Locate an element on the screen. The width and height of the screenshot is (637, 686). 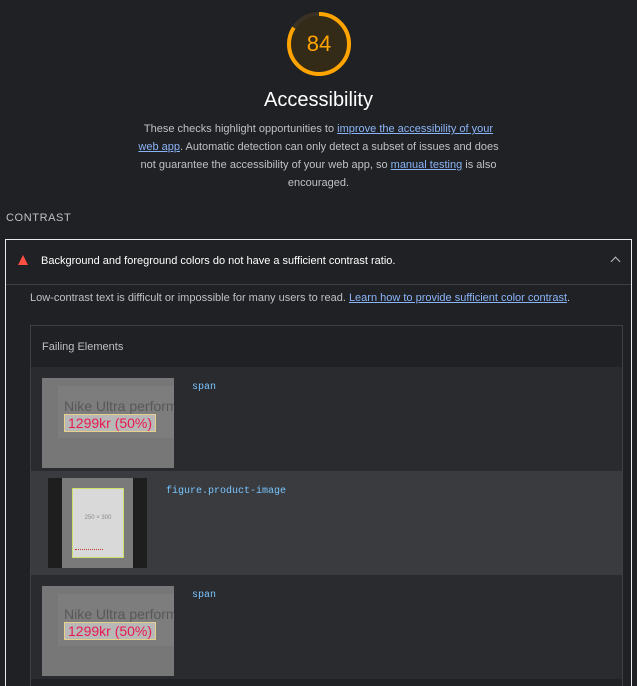
failing-elements-header: Failing Elements is located at coordinates (326, 346).